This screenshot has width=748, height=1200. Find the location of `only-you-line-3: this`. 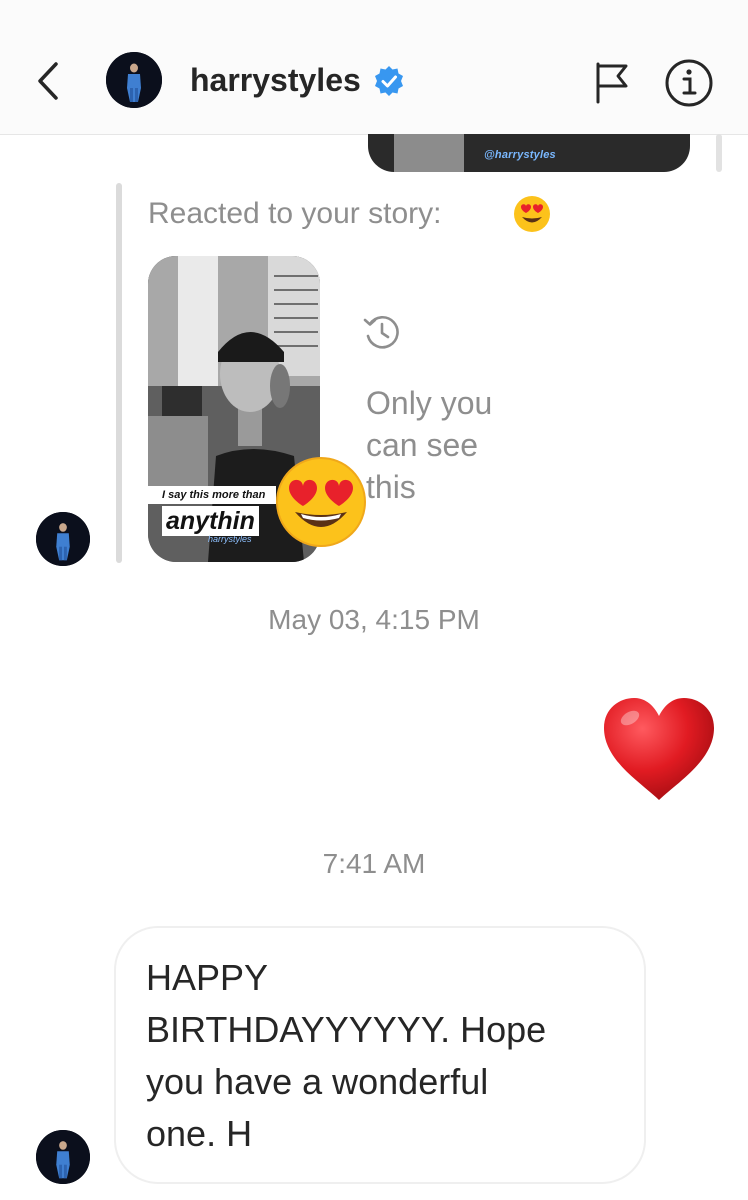

only-you-line-3: this is located at coordinates (391, 487).